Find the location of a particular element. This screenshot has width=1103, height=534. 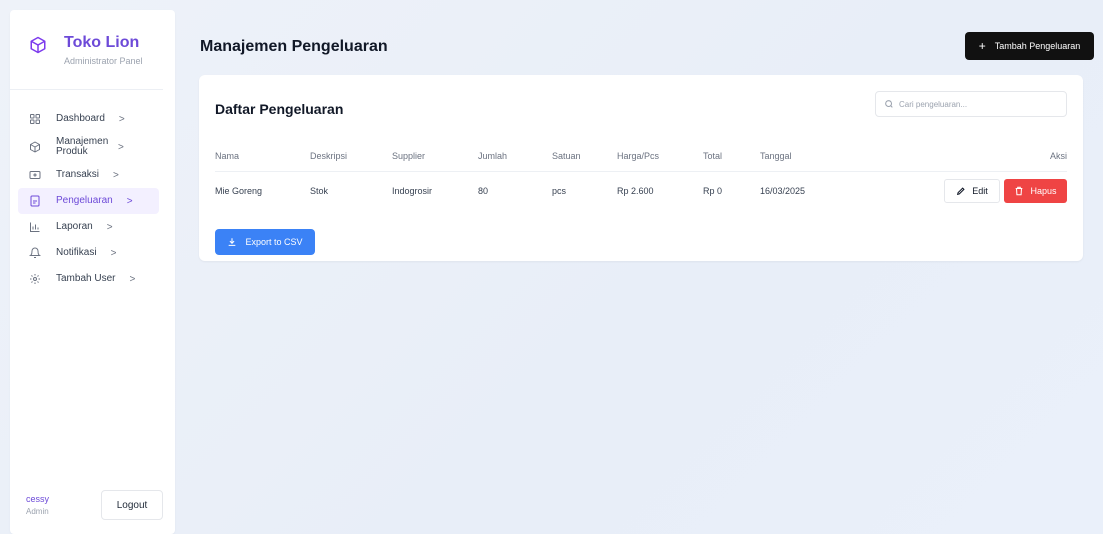

gear-icon is located at coordinates (35, 279).